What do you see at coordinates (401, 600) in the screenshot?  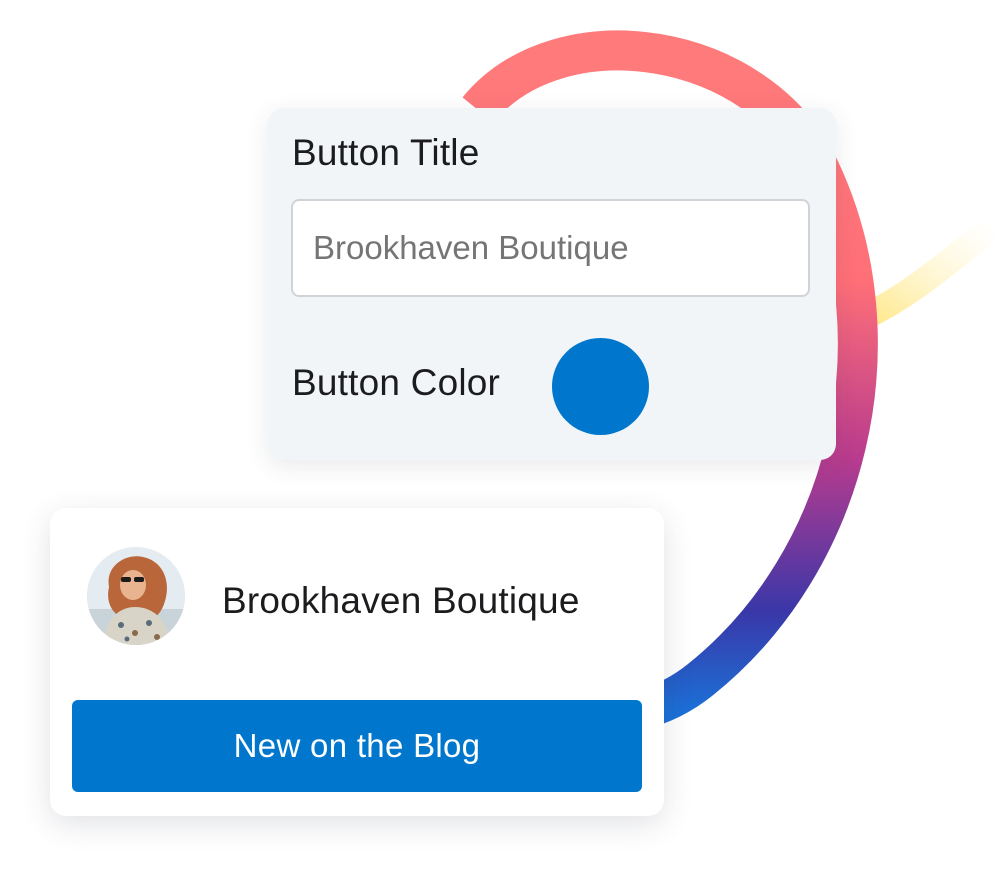 I see `profile-name: Brookhaven Boutique` at bounding box center [401, 600].